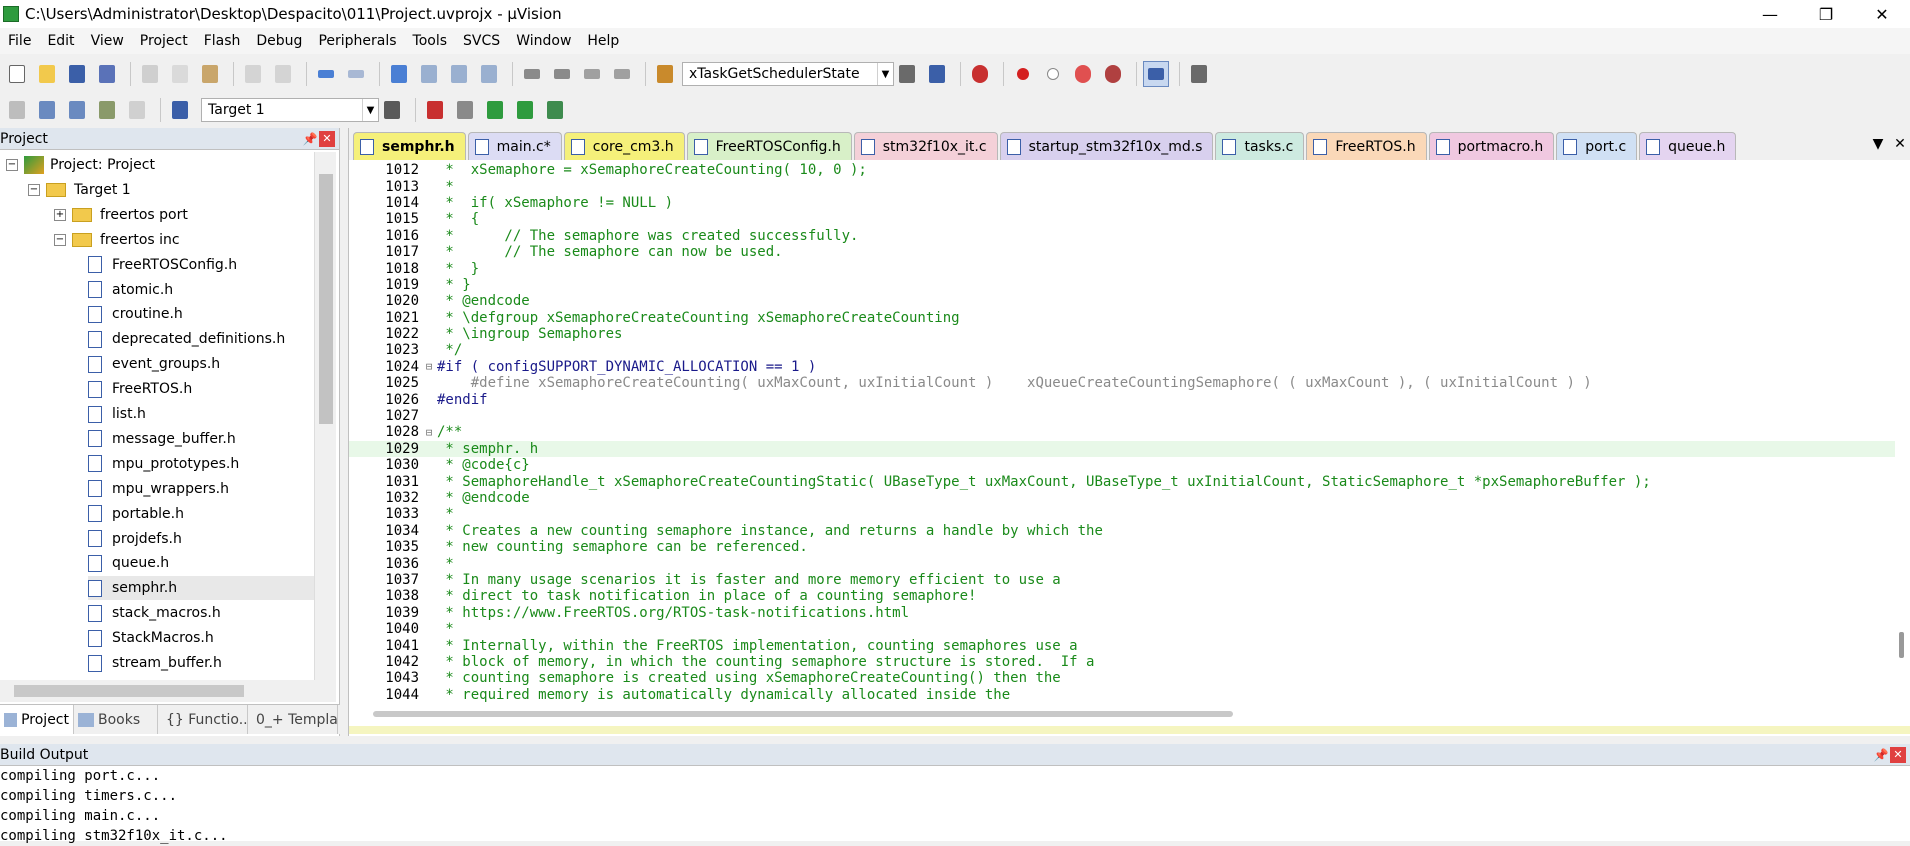 The width and height of the screenshot is (1910, 846). What do you see at coordinates (399, 74) in the screenshot?
I see `bookmark-icon` at bounding box center [399, 74].